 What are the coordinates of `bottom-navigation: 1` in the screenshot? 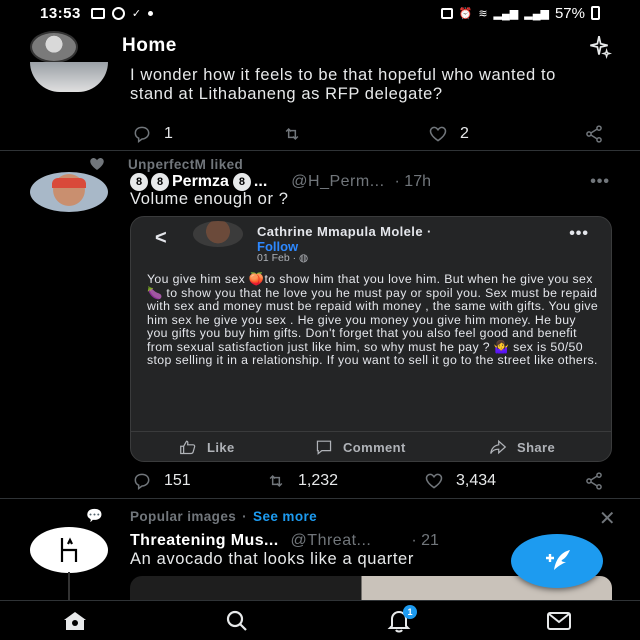 It's located at (320, 620).